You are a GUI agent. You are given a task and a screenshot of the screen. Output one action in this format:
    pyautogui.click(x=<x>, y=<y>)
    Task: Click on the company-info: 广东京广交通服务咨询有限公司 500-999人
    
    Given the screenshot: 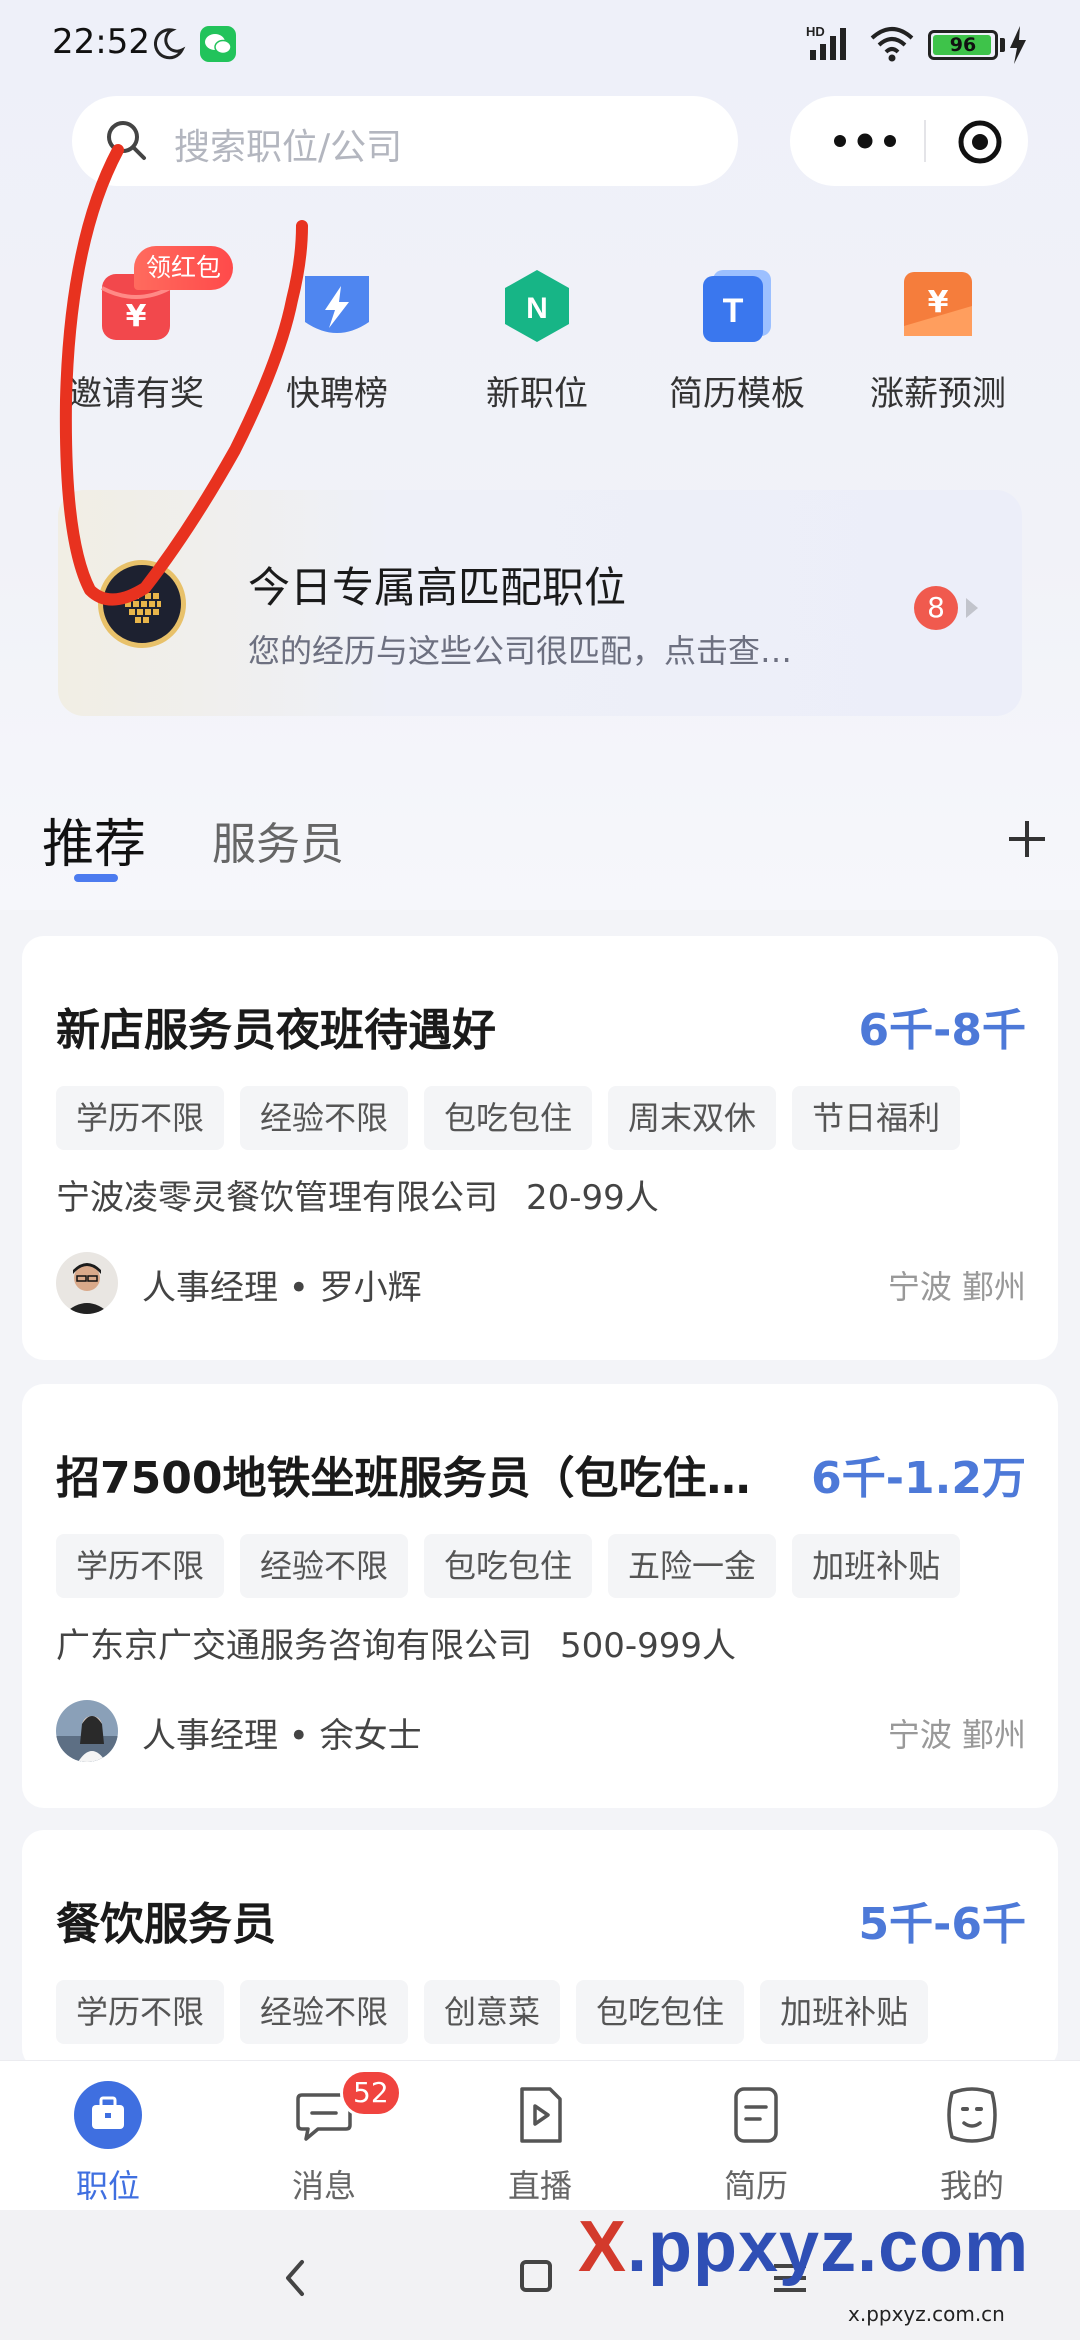 What is the action you would take?
    pyautogui.click(x=396, y=1642)
    